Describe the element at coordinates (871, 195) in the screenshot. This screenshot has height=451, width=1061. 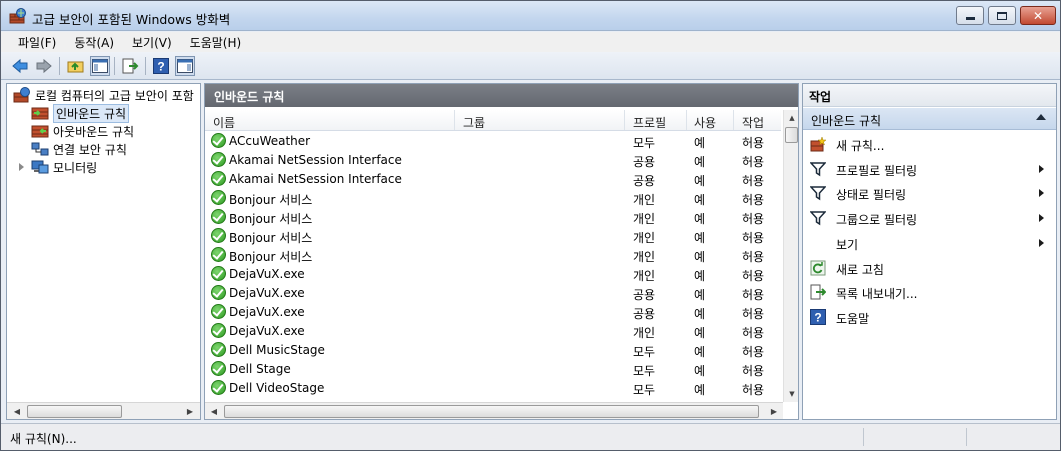
I see `action-label: 상태로 필터링` at that location.